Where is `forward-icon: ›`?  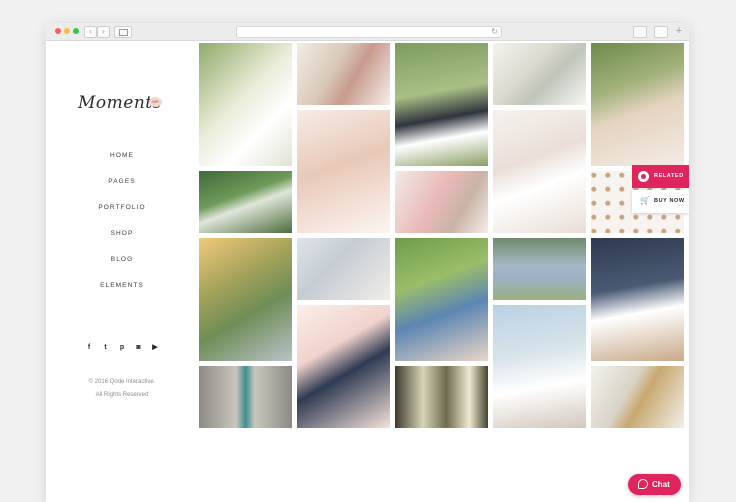
forward-icon: › is located at coordinates (103, 32).